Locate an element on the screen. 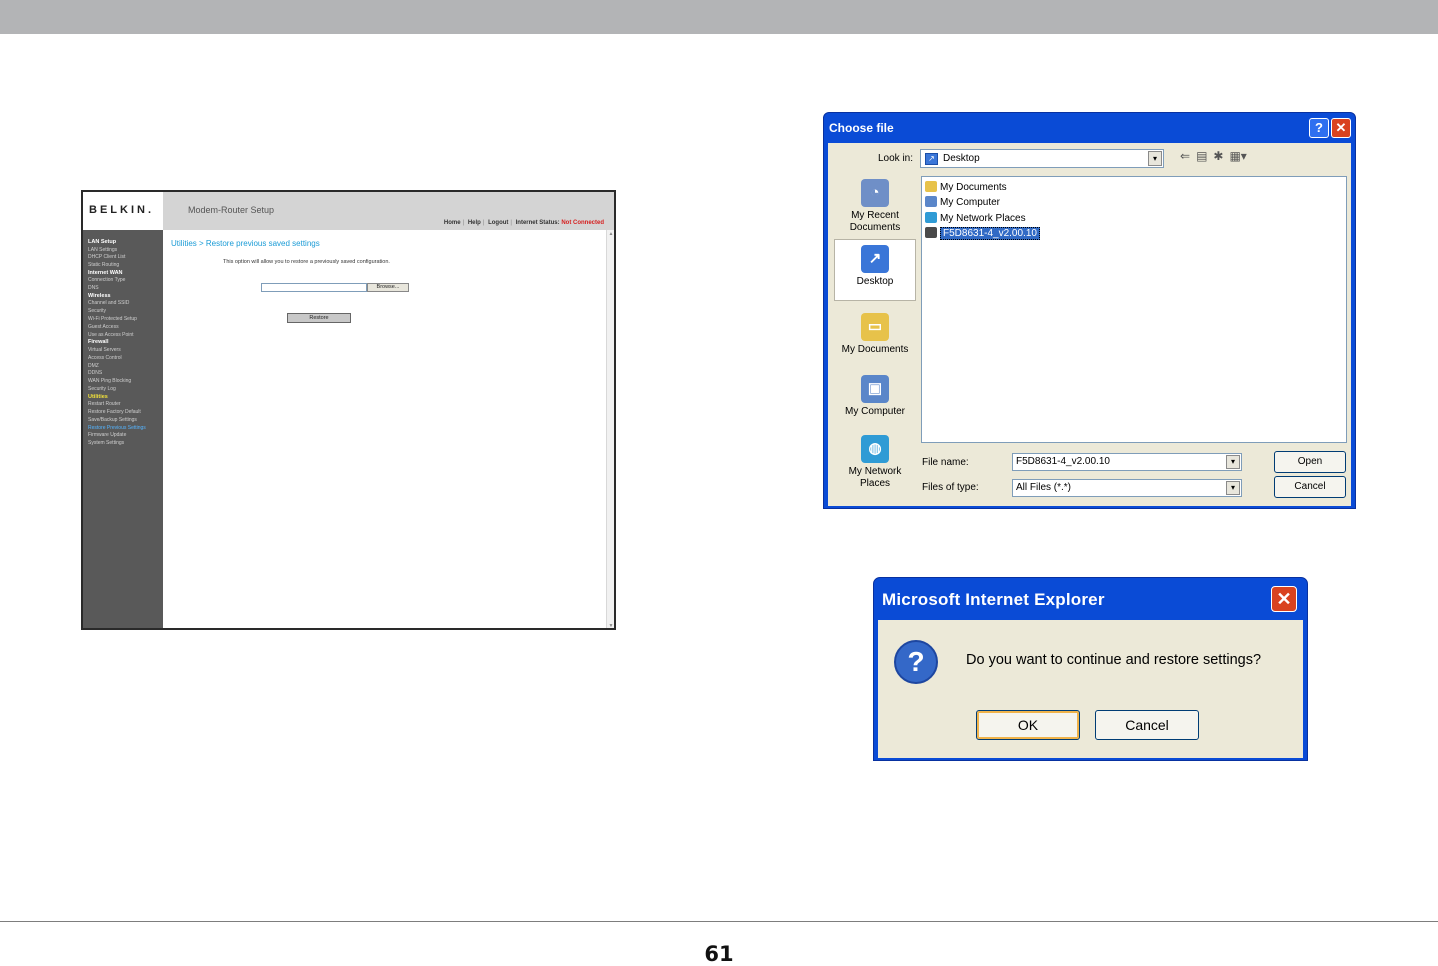 This screenshot has width=1438, height=966. place-my-network-places: ◍ My Network Places is located at coordinates (875, 462).